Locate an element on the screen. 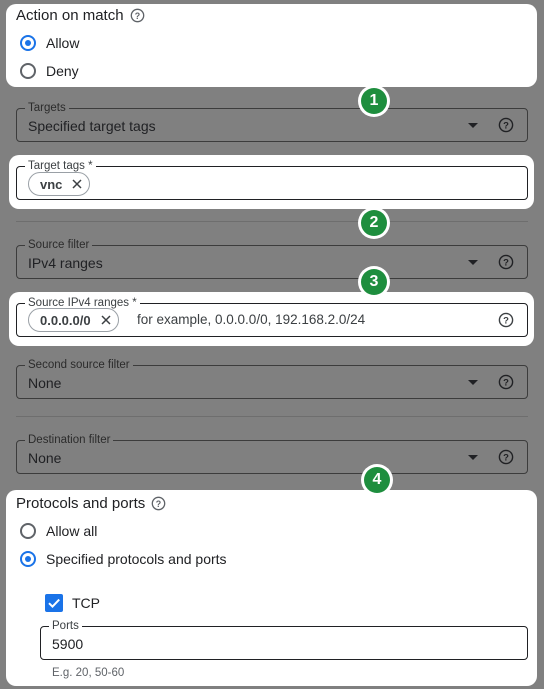  ports-hint: E.g. 20, 50-60 is located at coordinates (88, 673).